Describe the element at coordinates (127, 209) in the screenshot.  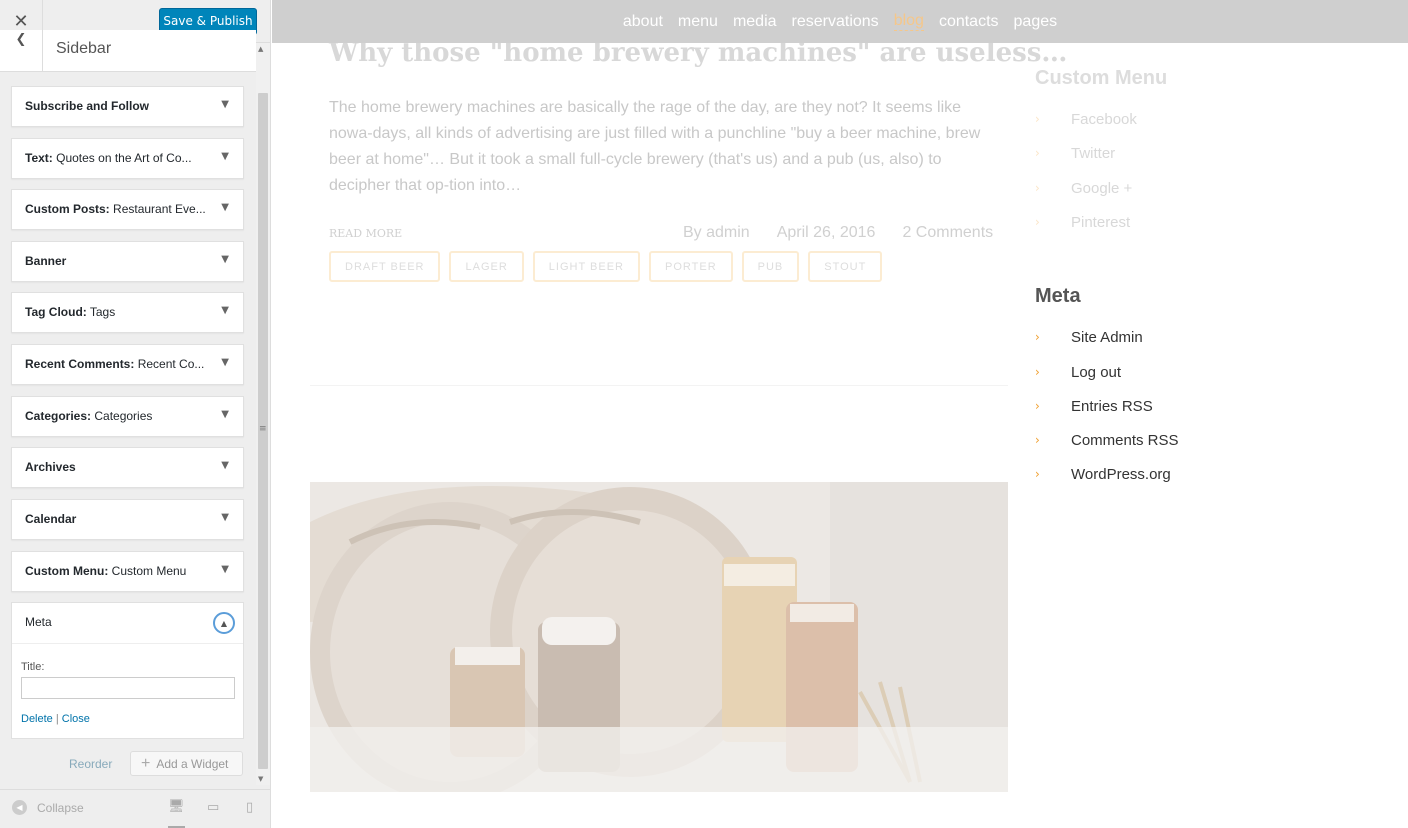
I see `widget-custom-posts: Custom Posts: Restaurant Eve... ▼` at that location.